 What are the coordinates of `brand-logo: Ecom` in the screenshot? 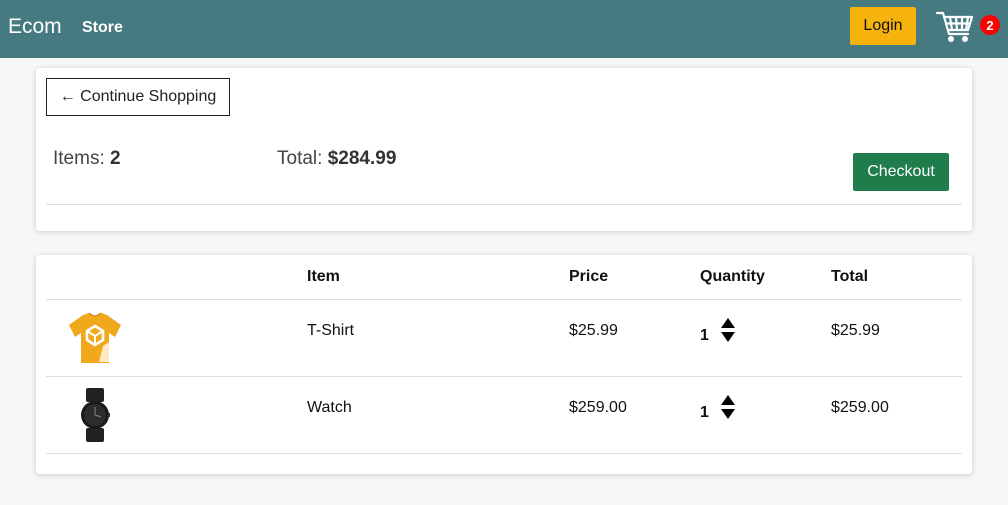 It's located at (35, 27).